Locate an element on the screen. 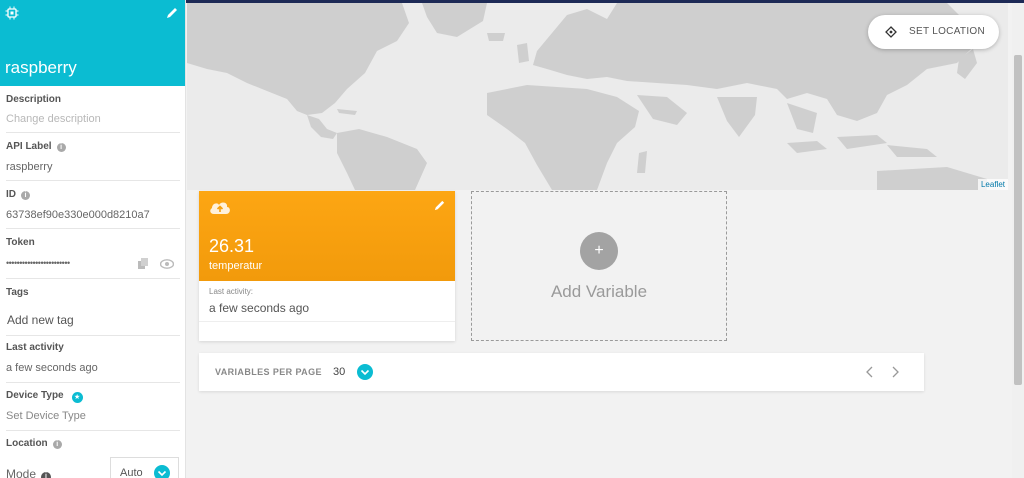 Image resolution: width=1024 pixels, height=478 pixels. last-activity-value: a few seconds ago is located at coordinates (52, 368).